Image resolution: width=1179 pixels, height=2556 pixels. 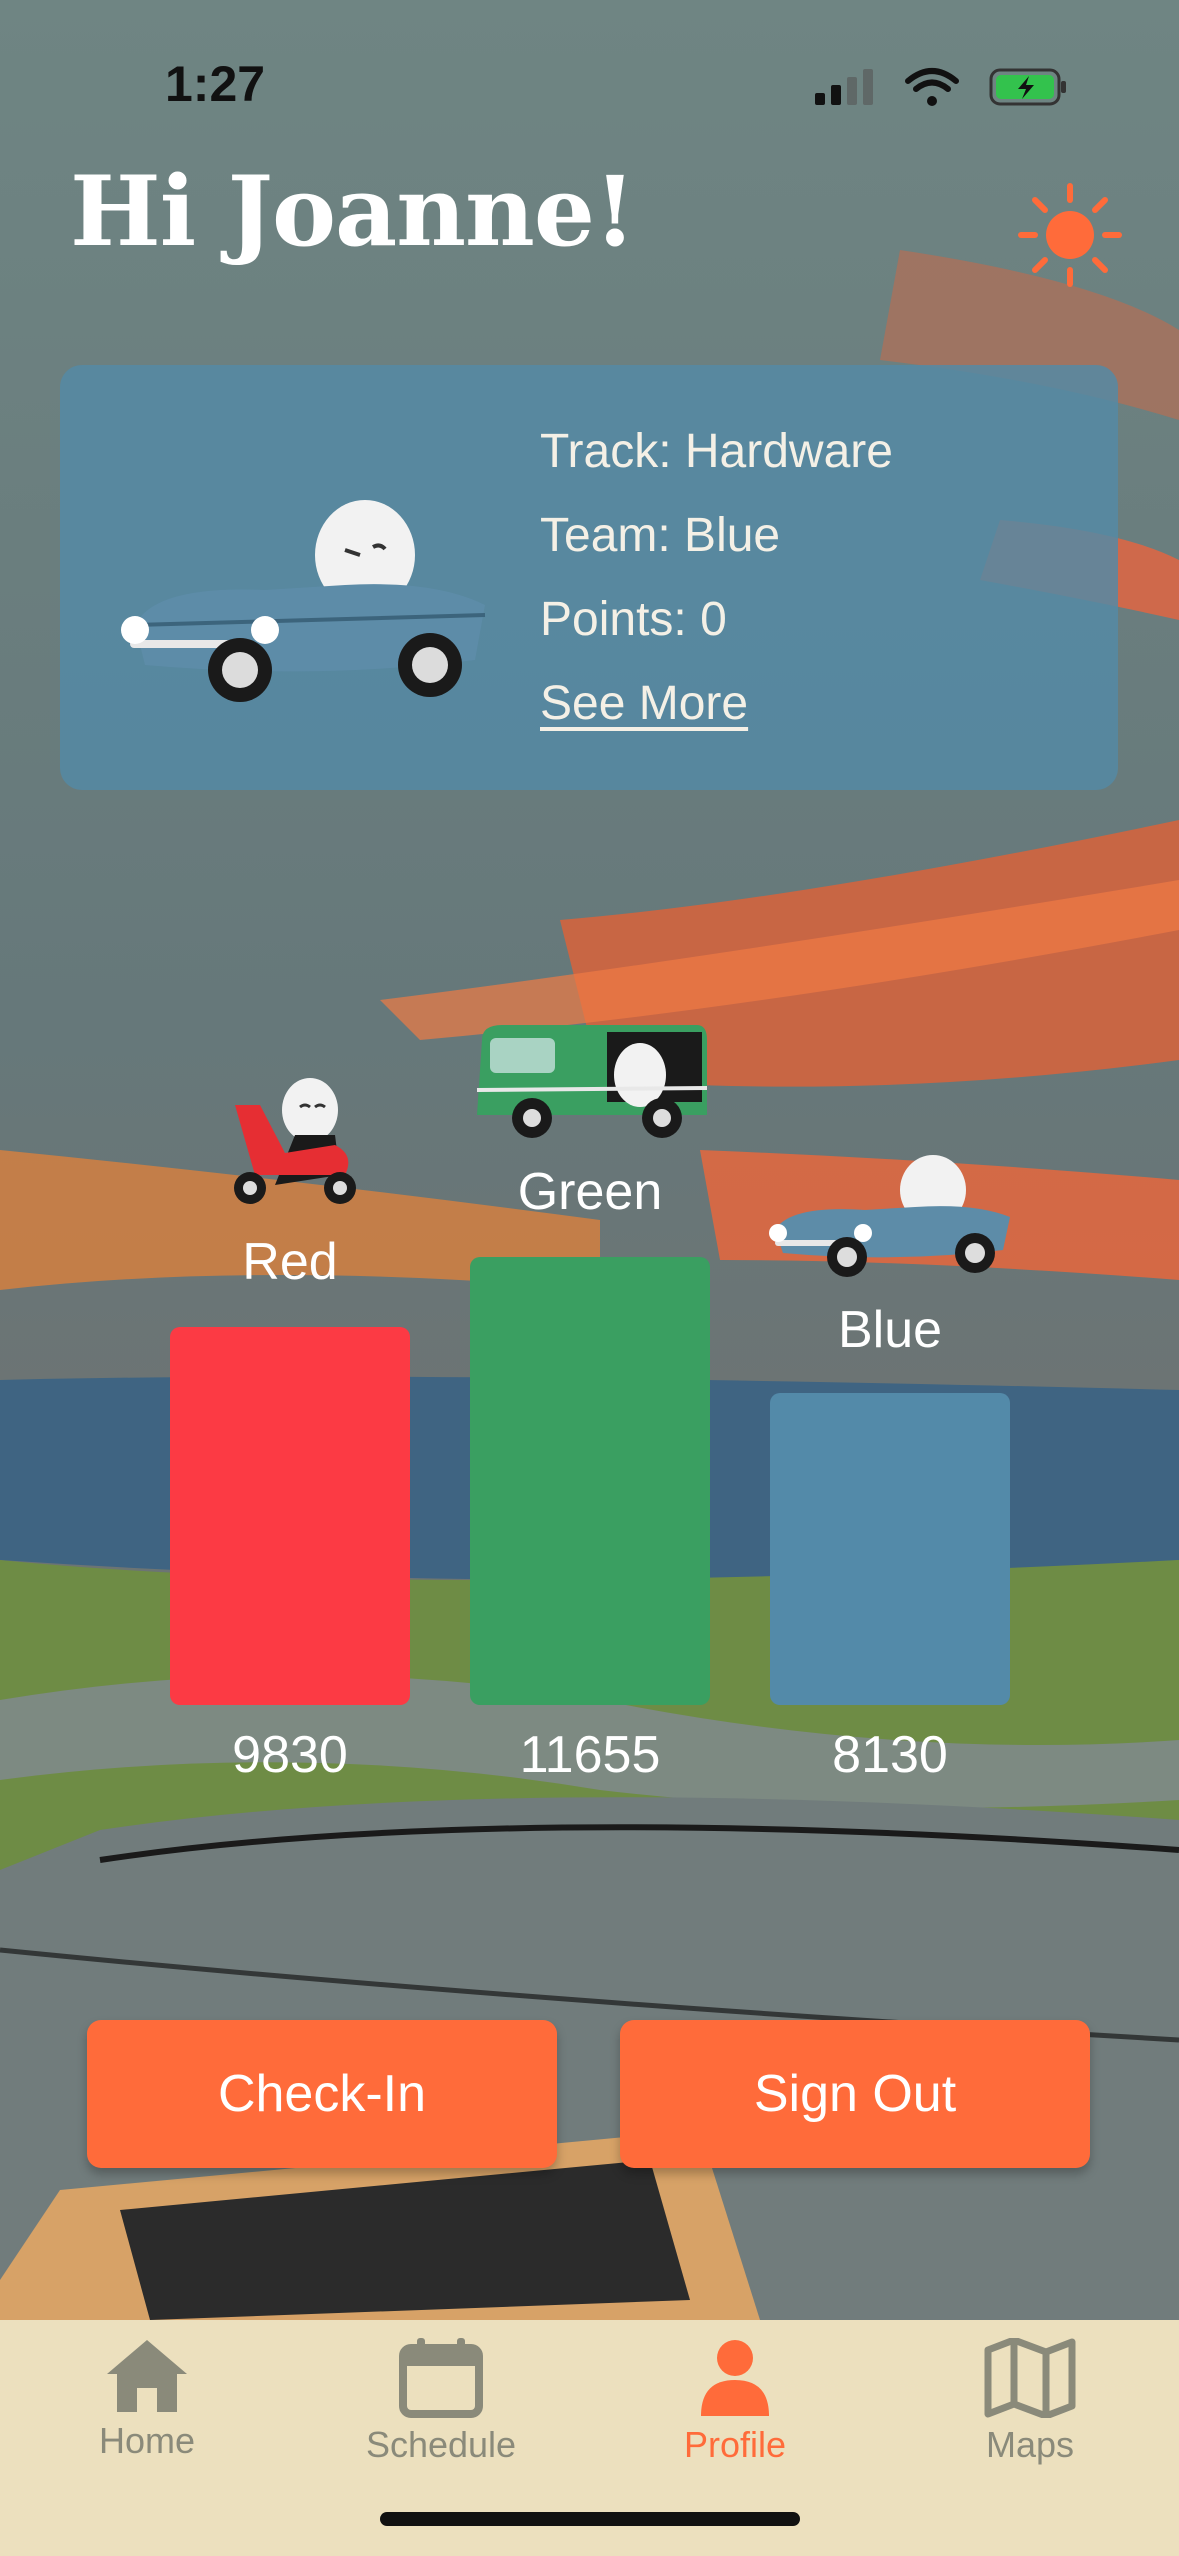 What do you see at coordinates (633, 619) in the screenshot?
I see `points-text: Points: 0` at bounding box center [633, 619].